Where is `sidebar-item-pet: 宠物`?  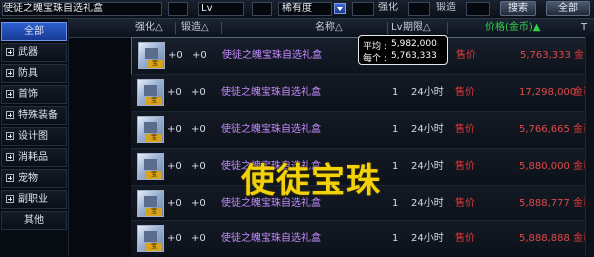 sidebar-item-pet: 宠物 is located at coordinates (34, 178).